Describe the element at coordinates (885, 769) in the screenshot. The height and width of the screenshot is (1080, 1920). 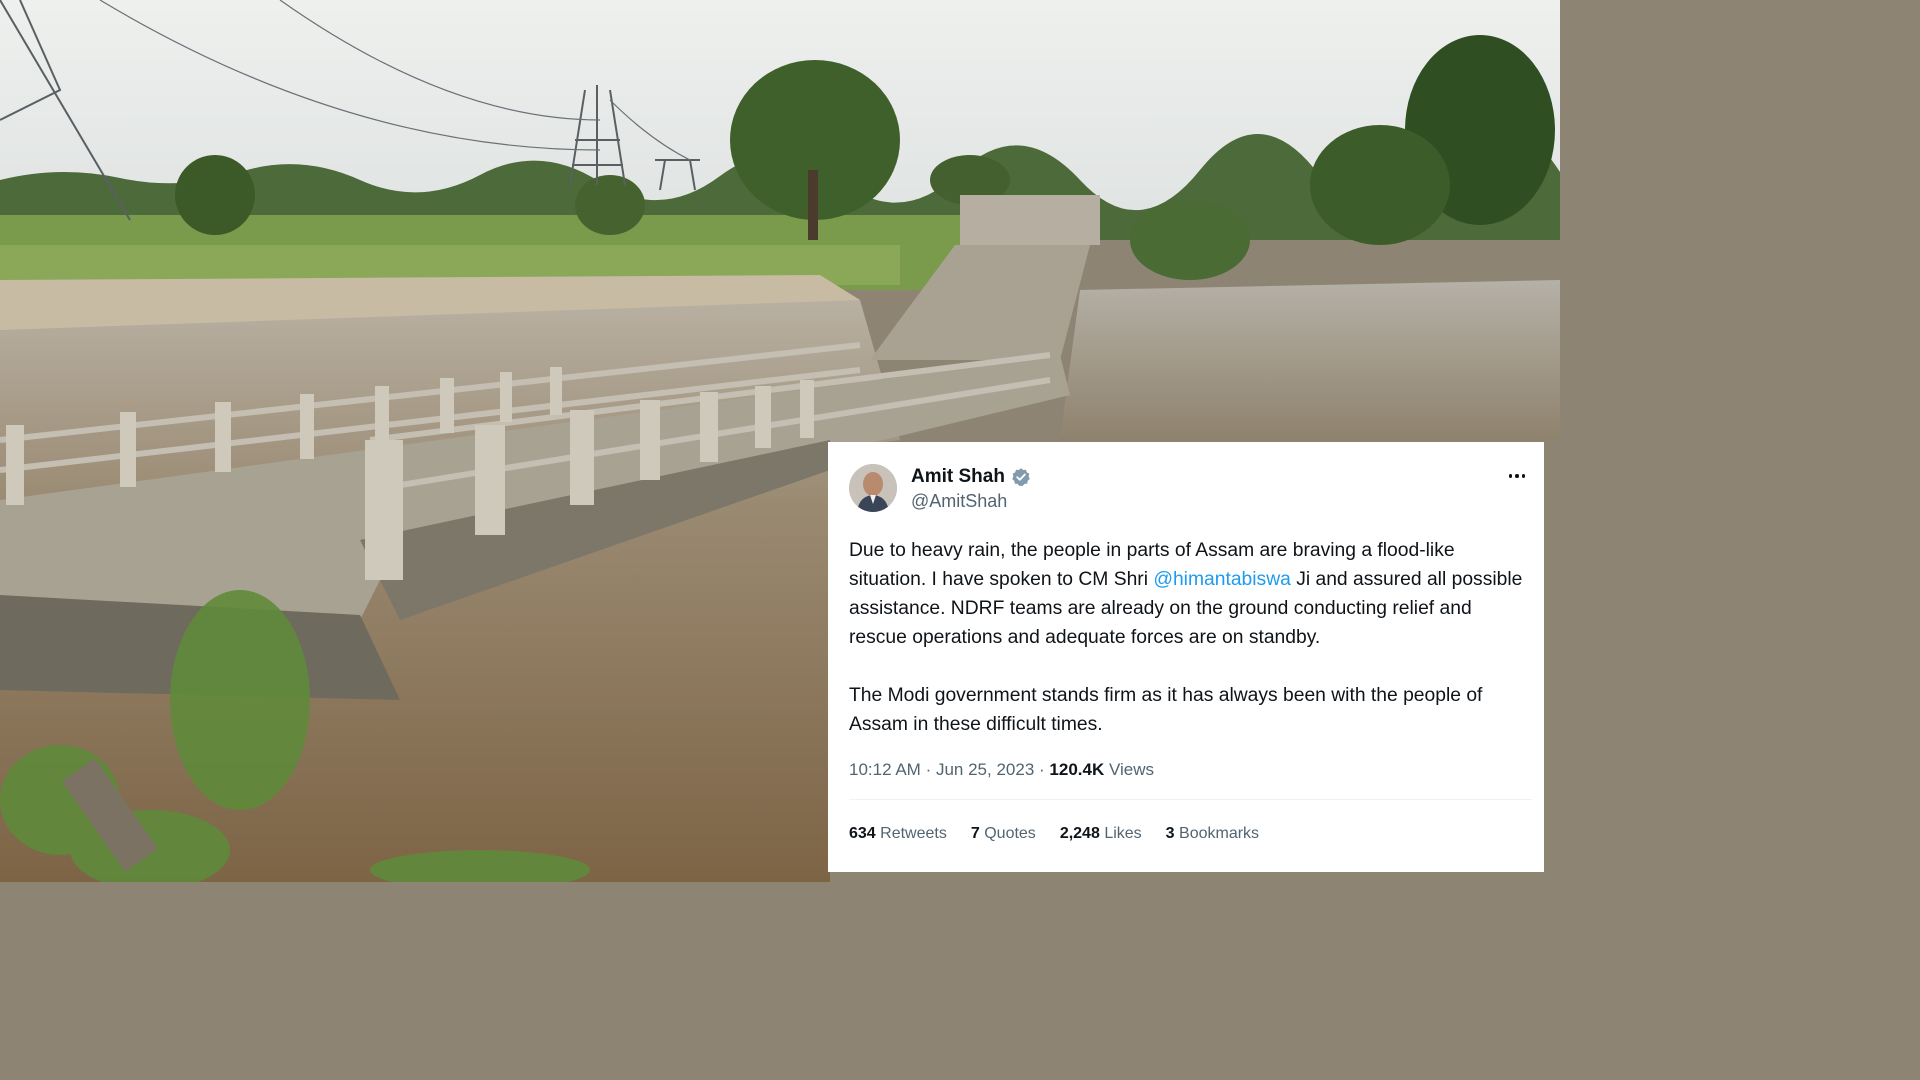
I see `tweet-time: 10:12 AM` at that location.